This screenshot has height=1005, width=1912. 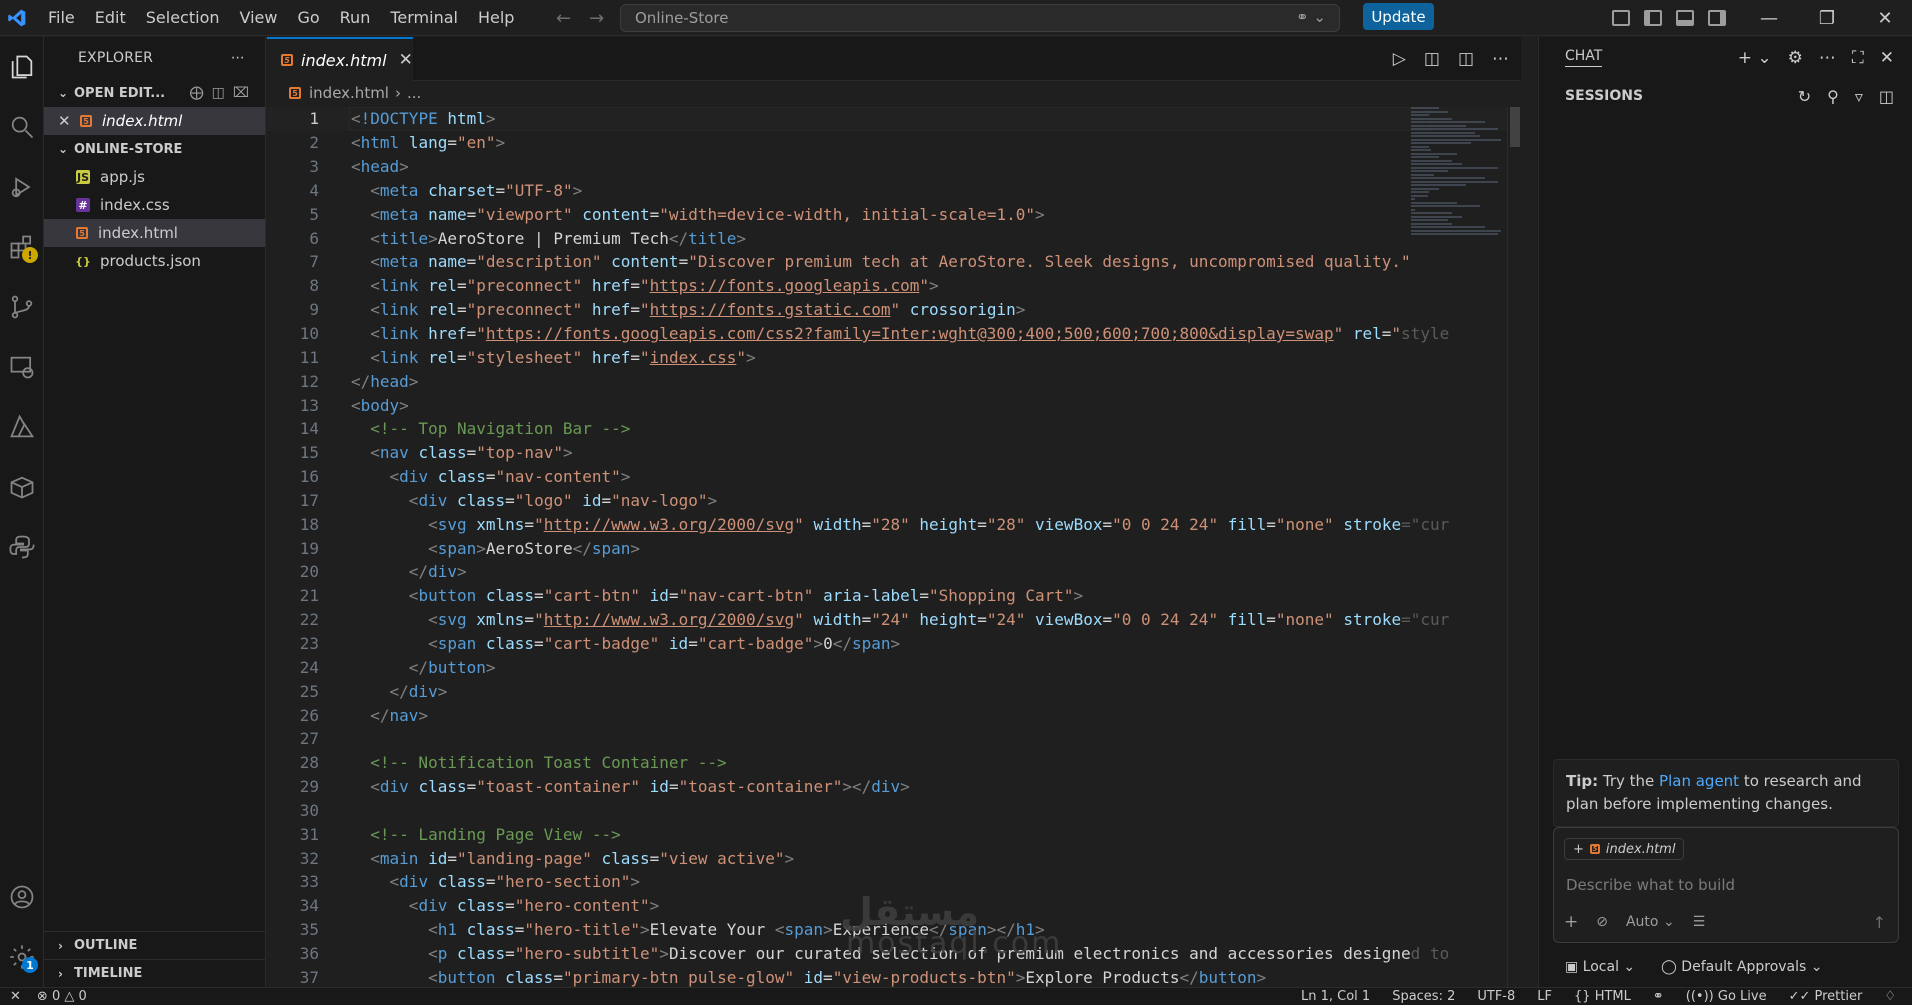 I want to click on go-live-button: ((•)) Go Live, so click(x=1726, y=996).